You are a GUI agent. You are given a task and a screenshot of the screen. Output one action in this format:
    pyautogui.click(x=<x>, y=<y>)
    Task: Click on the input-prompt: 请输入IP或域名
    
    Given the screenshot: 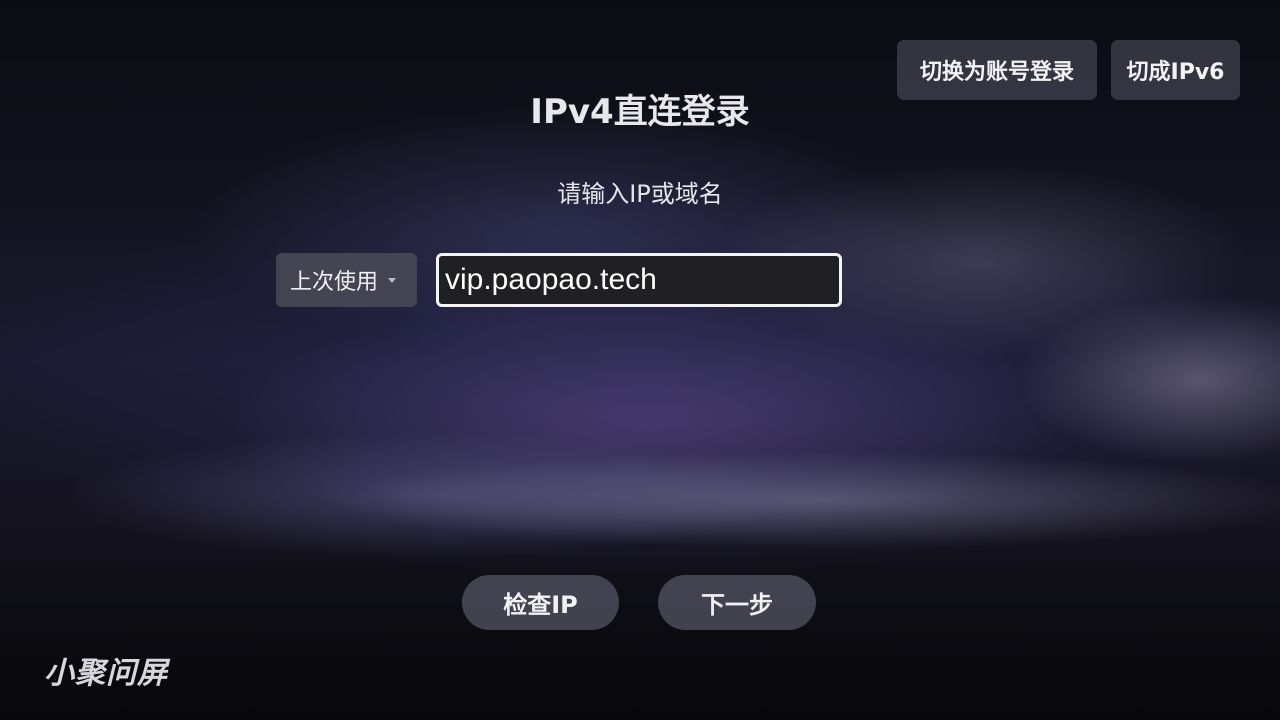 What is the action you would take?
    pyautogui.click(x=640, y=194)
    